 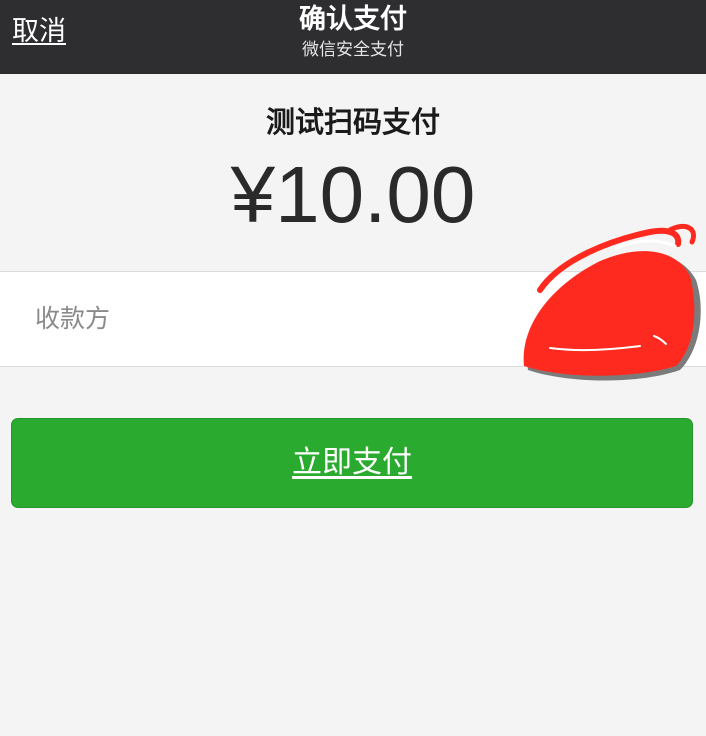 What do you see at coordinates (352, 122) in the screenshot?
I see `order-name: 测试扫码支付` at bounding box center [352, 122].